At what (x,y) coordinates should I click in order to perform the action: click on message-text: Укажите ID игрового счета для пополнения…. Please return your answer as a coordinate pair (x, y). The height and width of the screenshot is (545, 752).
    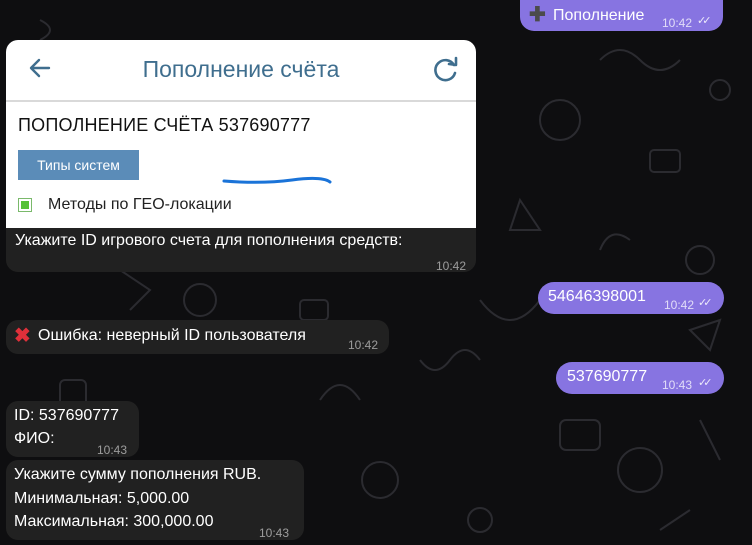
    Looking at the image, I should click on (209, 240).